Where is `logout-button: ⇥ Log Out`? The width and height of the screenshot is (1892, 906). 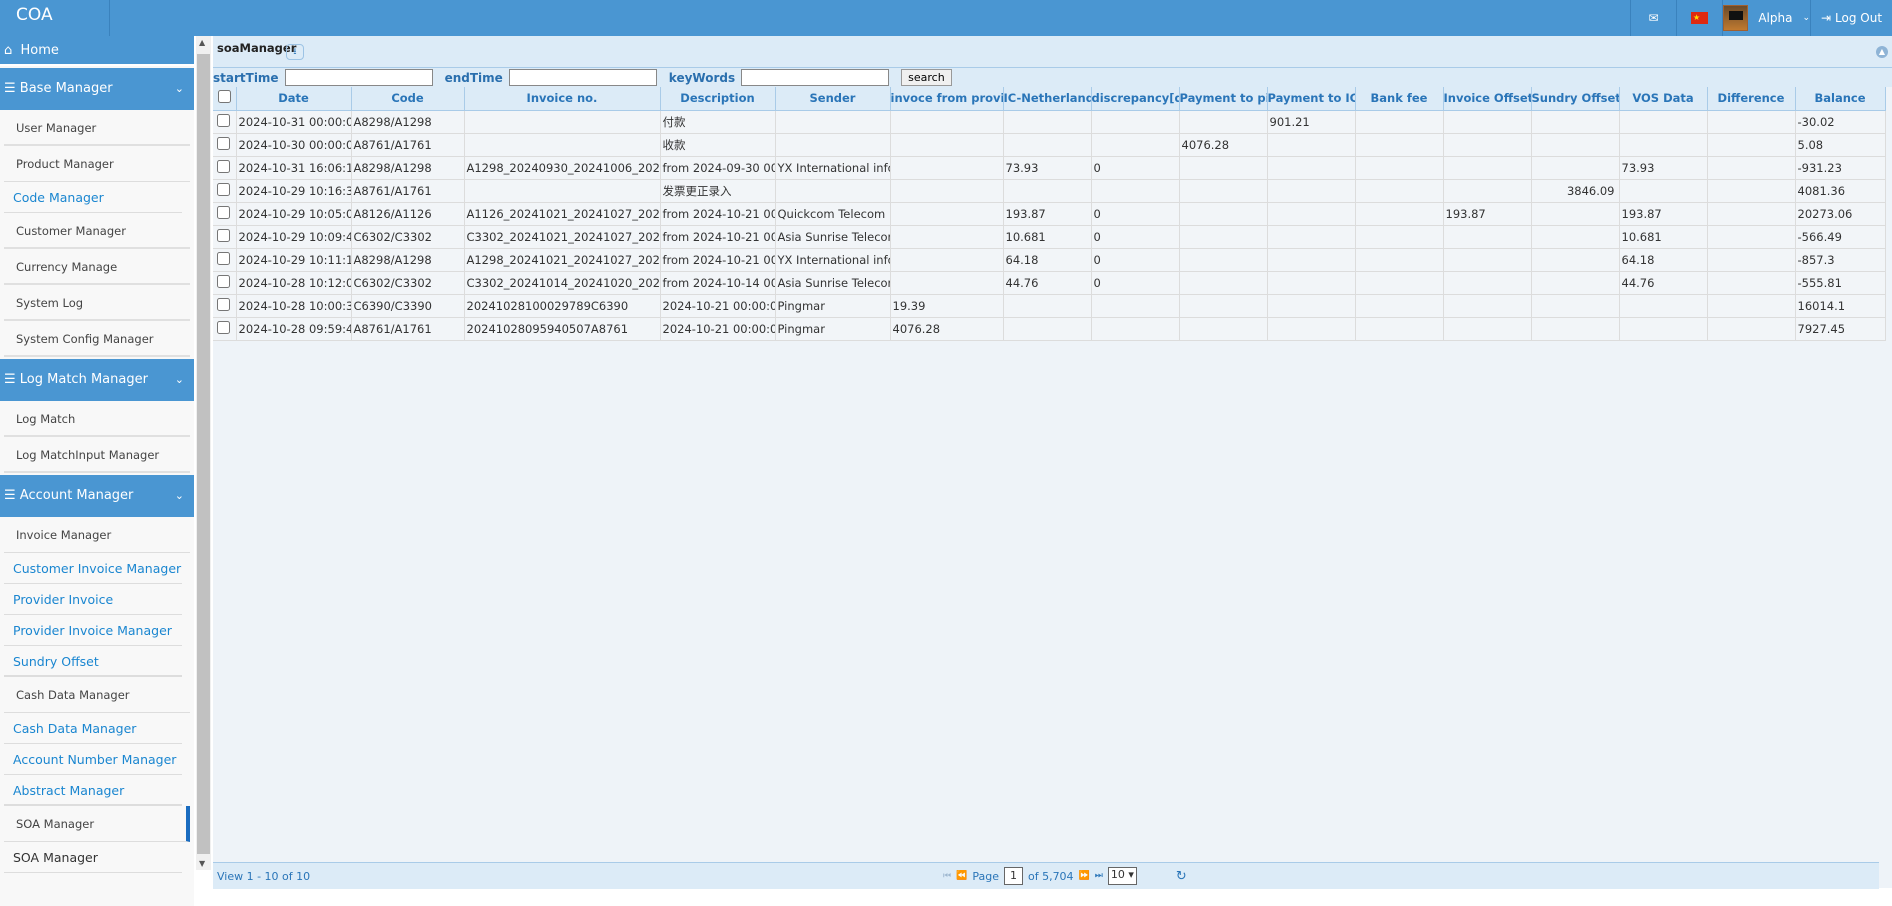 logout-button: ⇥ Log Out is located at coordinates (1851, 18).